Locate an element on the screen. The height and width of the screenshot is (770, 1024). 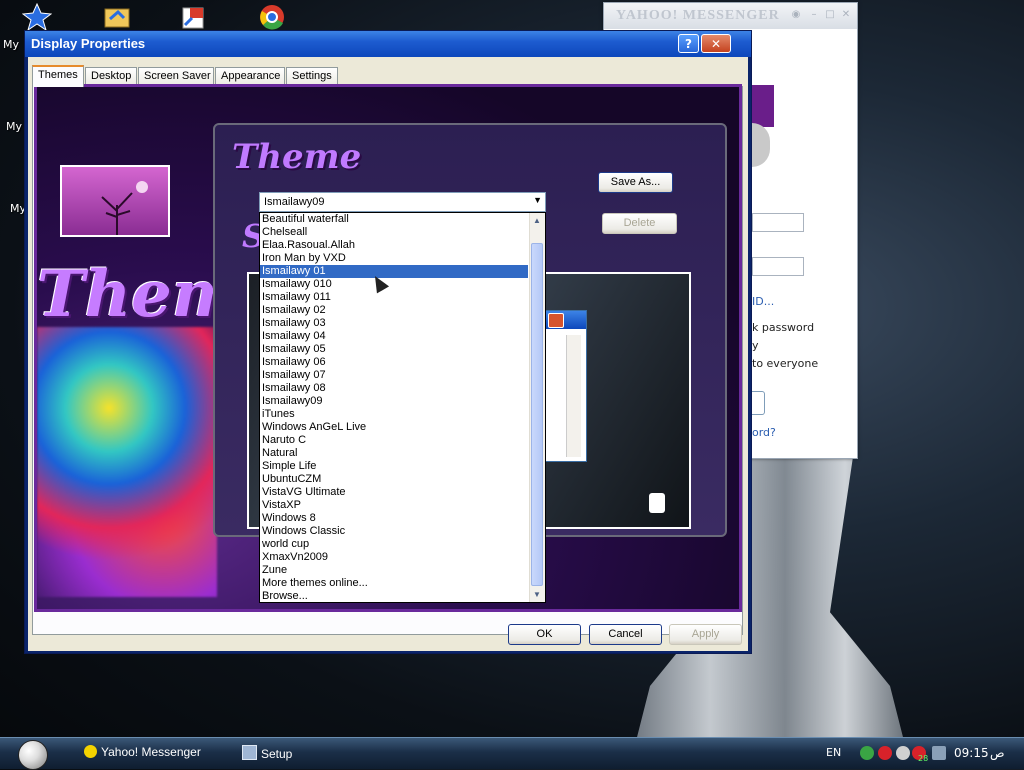
recycle-bin-icon is located at coordinates (657, 503).